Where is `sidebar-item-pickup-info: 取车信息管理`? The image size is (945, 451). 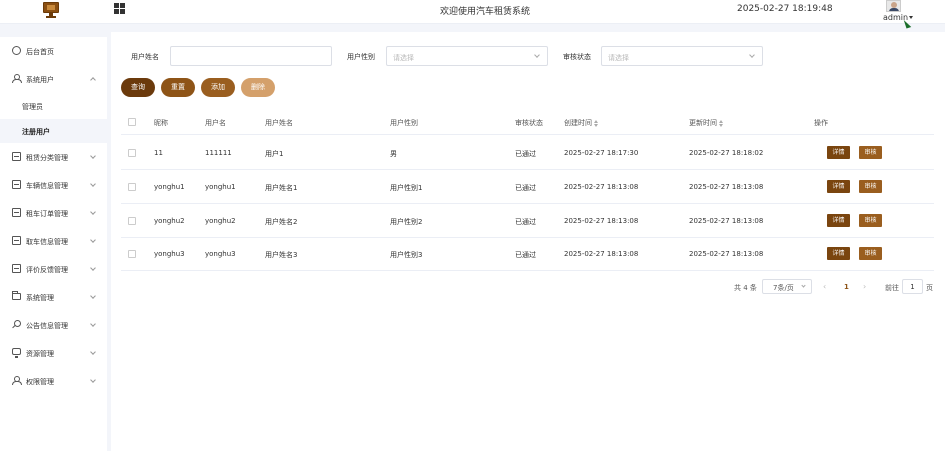 sidebar-item-pickup-info: 取车信息管理 is located at coordinates (53, 241).